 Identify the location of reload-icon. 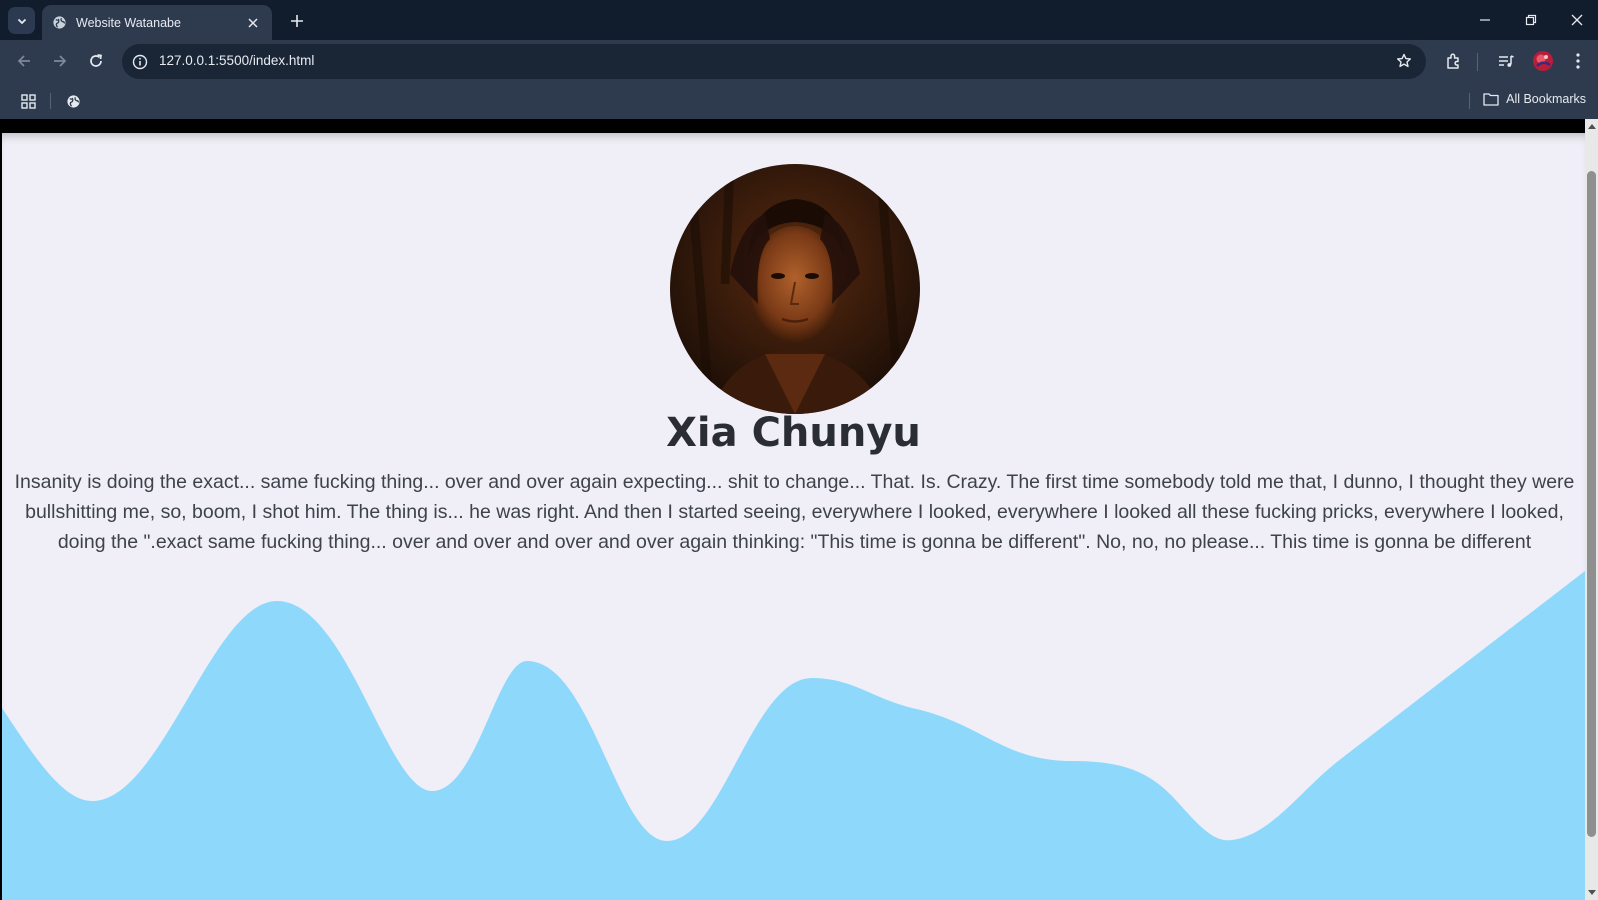
(96, 60).